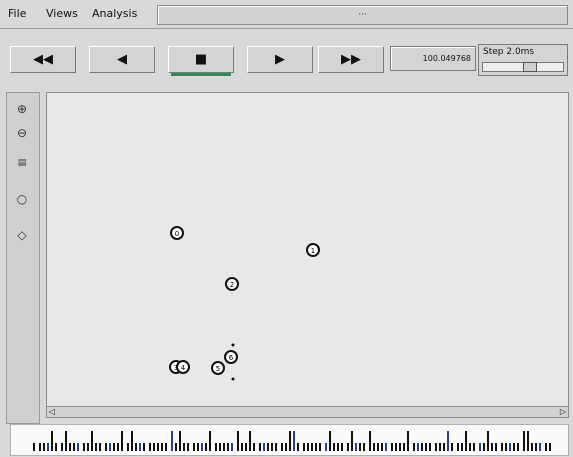  I want to click on step-control: Step 2.0ms, so click(523, 60).